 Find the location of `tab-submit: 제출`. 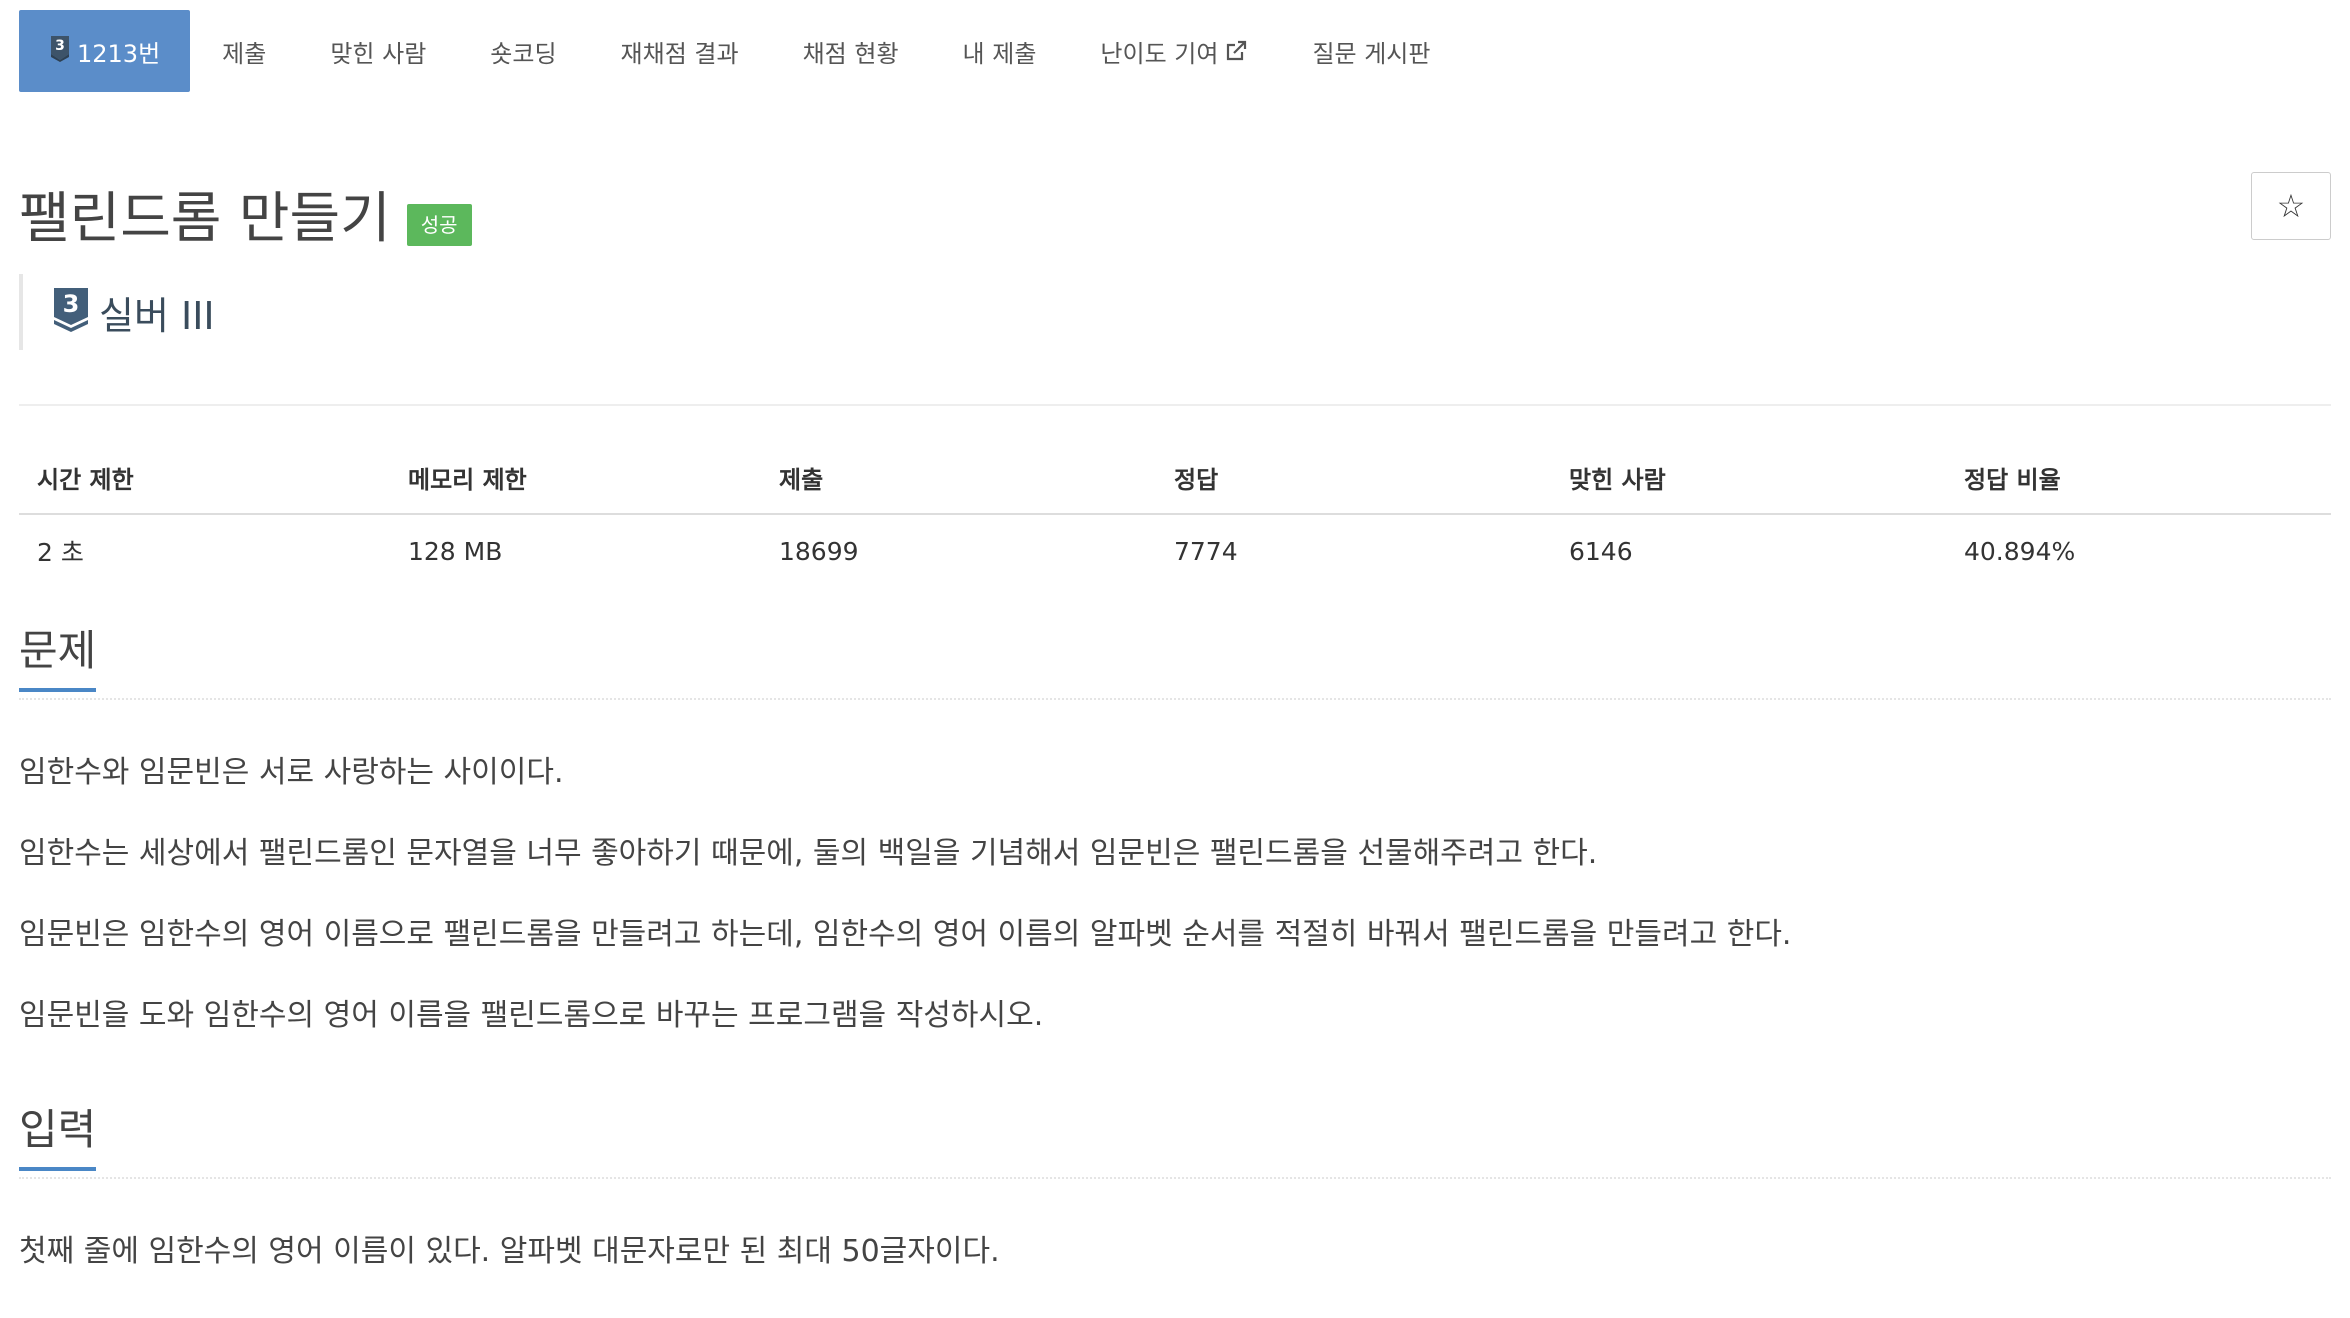

tab-submit: 제출 is located at coordinates (244, 51).